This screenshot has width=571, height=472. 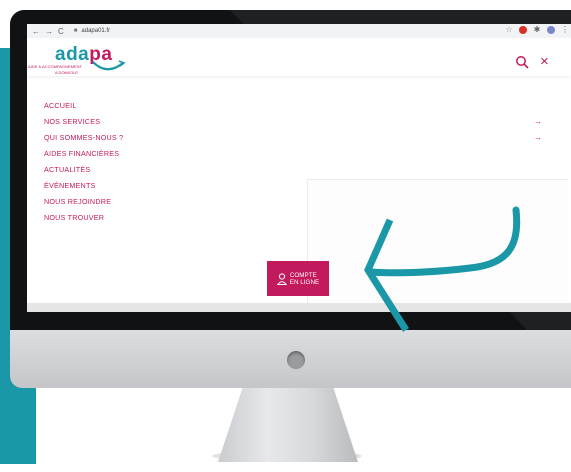 I want to click on back-button: ←, so click(x=36, y=31).